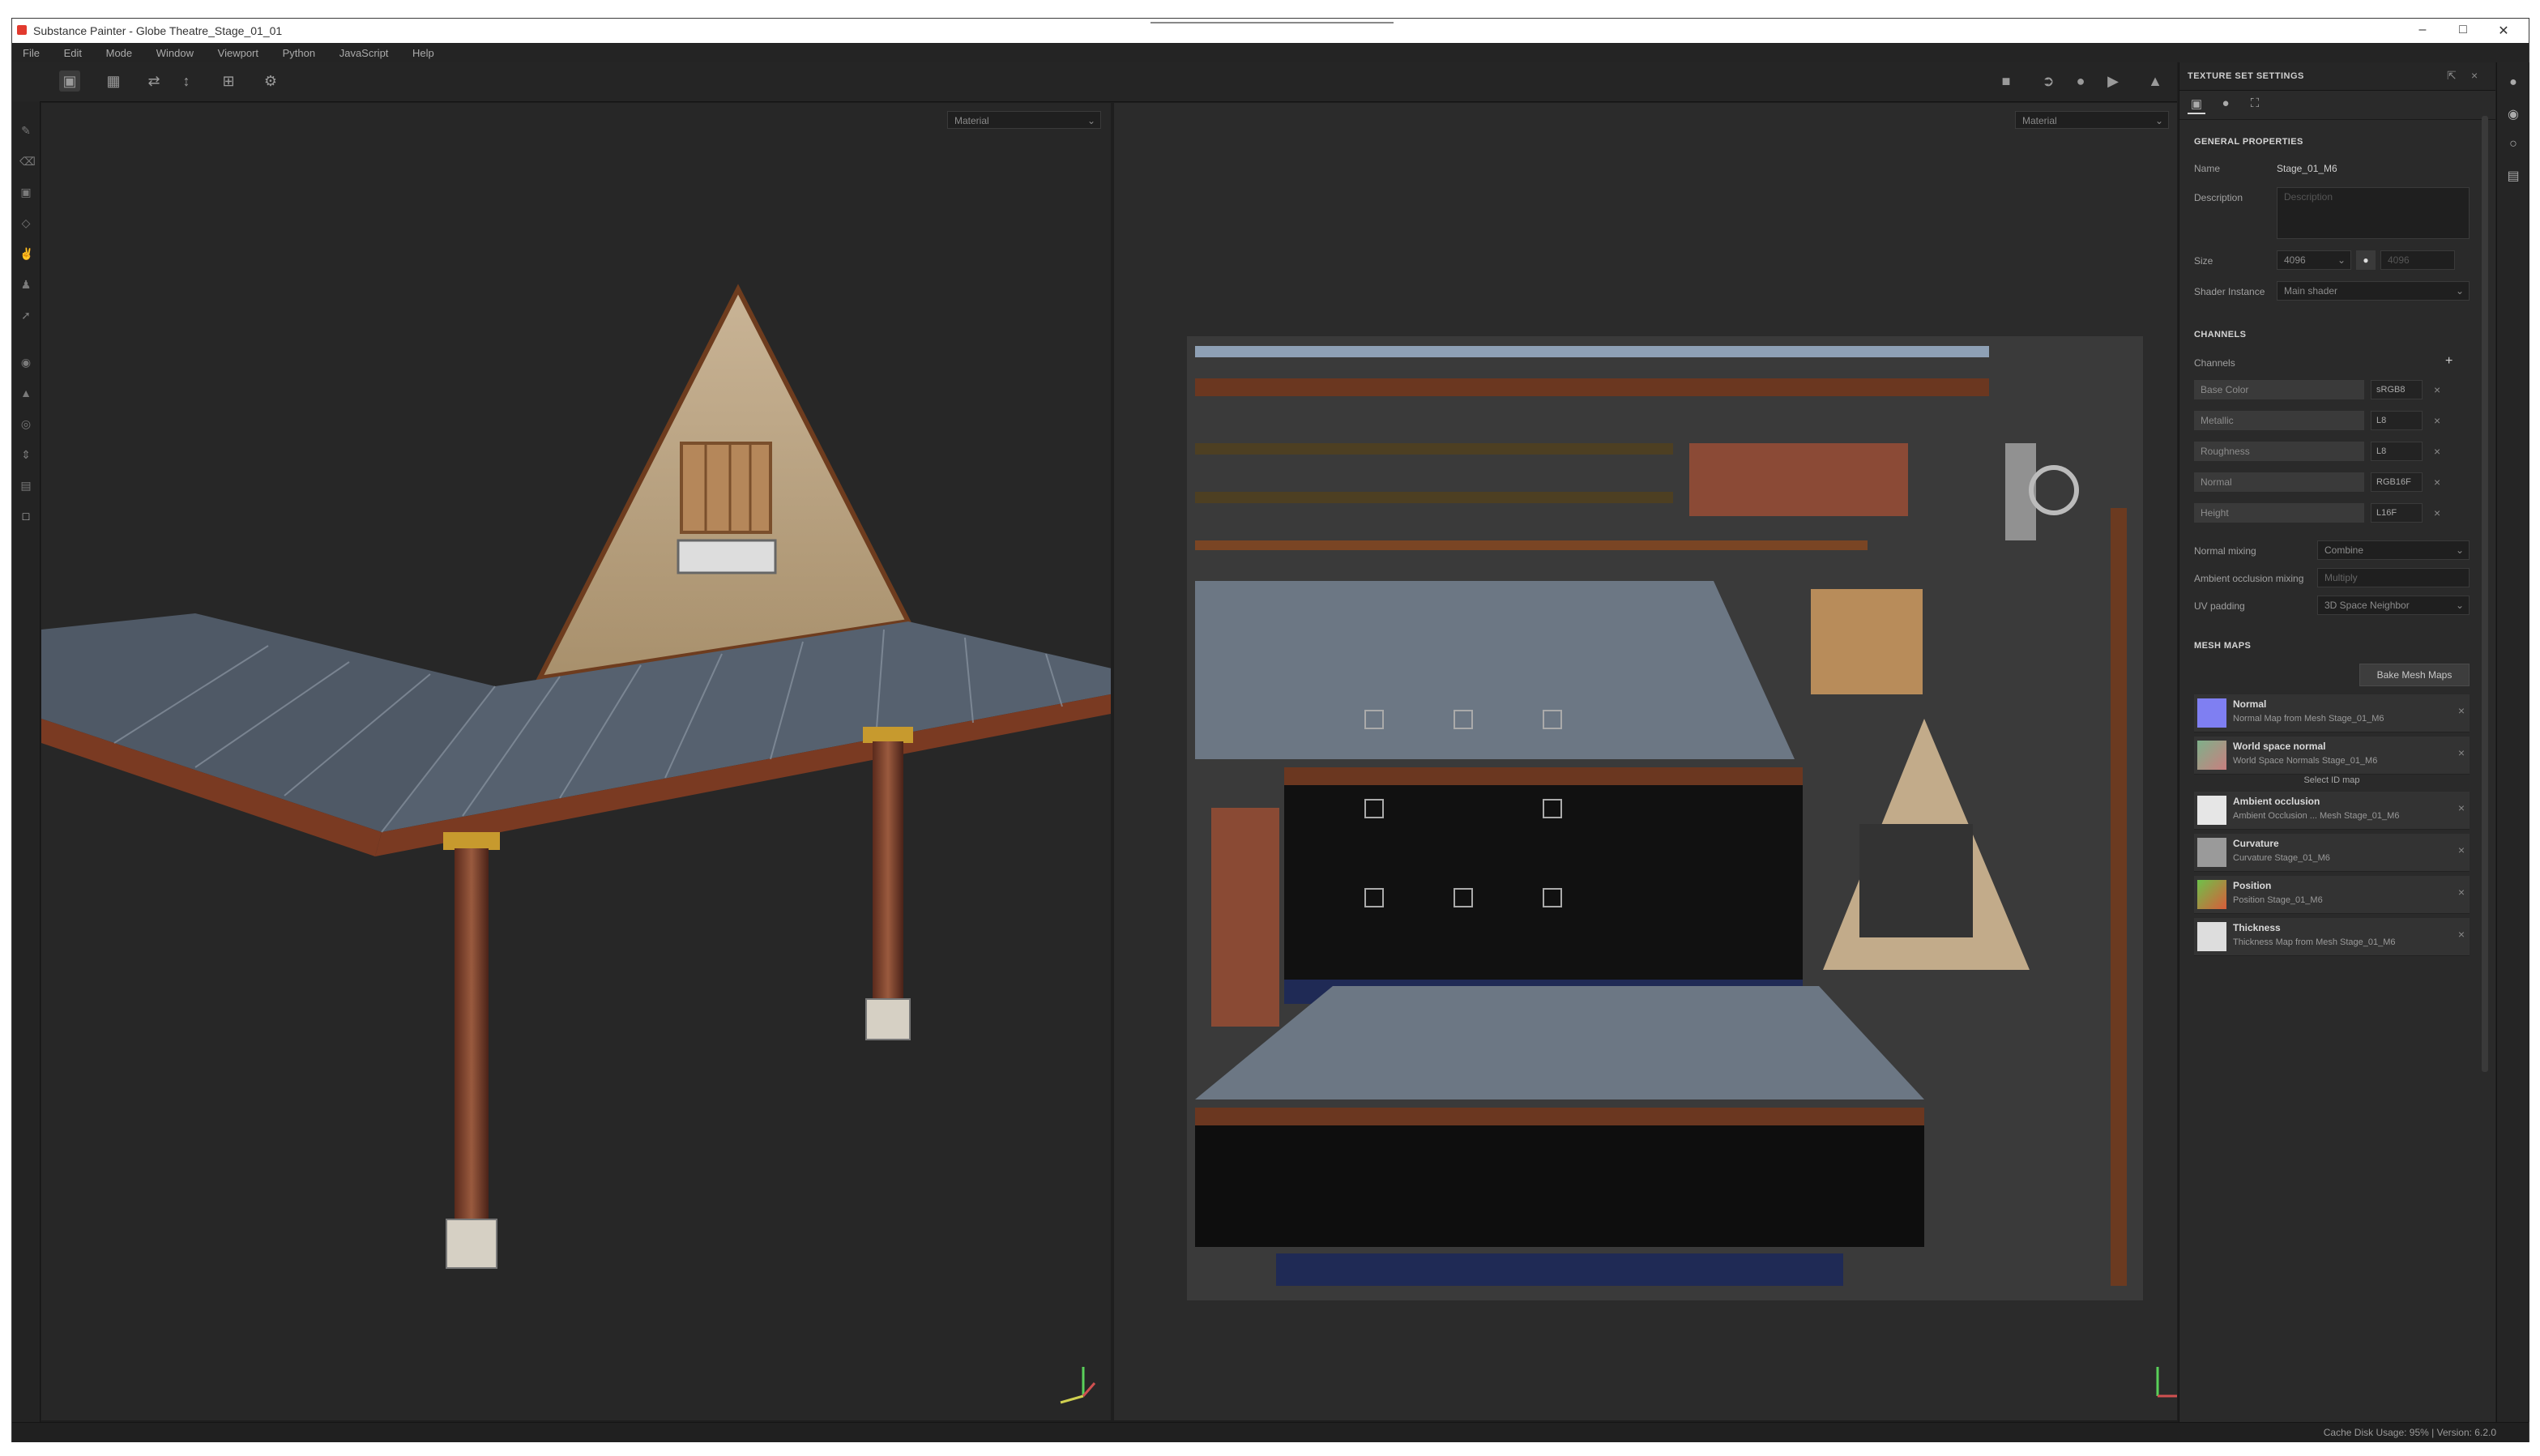  I want to click on size-dropdown: 4096 ⌄, so click(2314, 260).